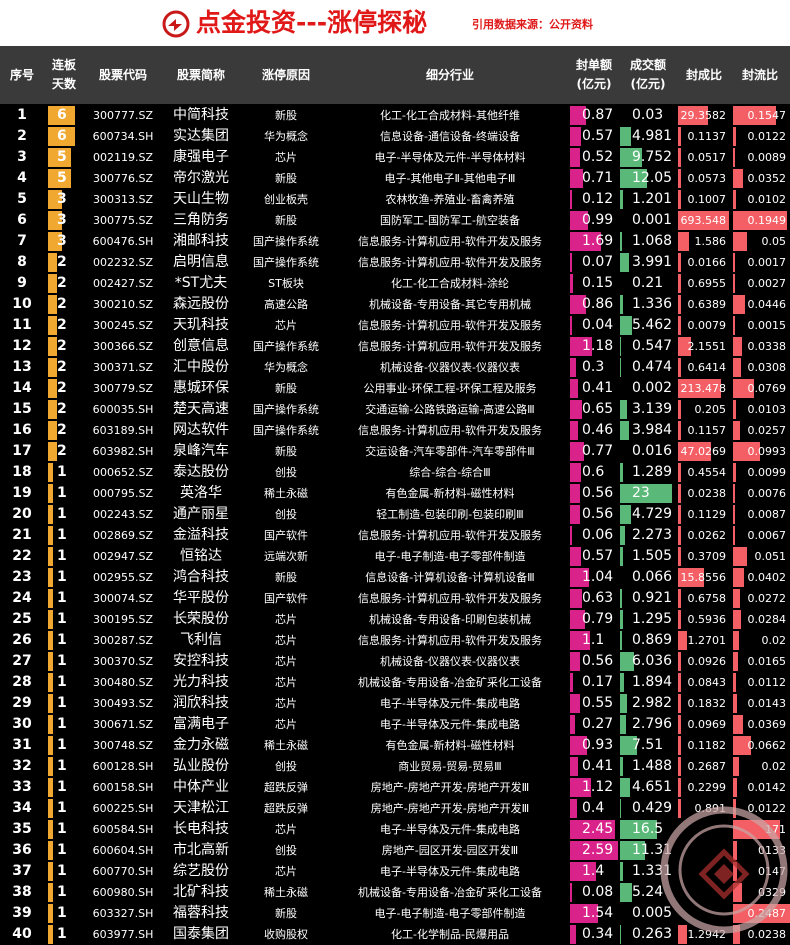 The height and width of the screenshot is (945, 790). Describe the element at coordinates (285, 74) in the screenshot. I see `col-header-reason: 涨停原因` at that location.